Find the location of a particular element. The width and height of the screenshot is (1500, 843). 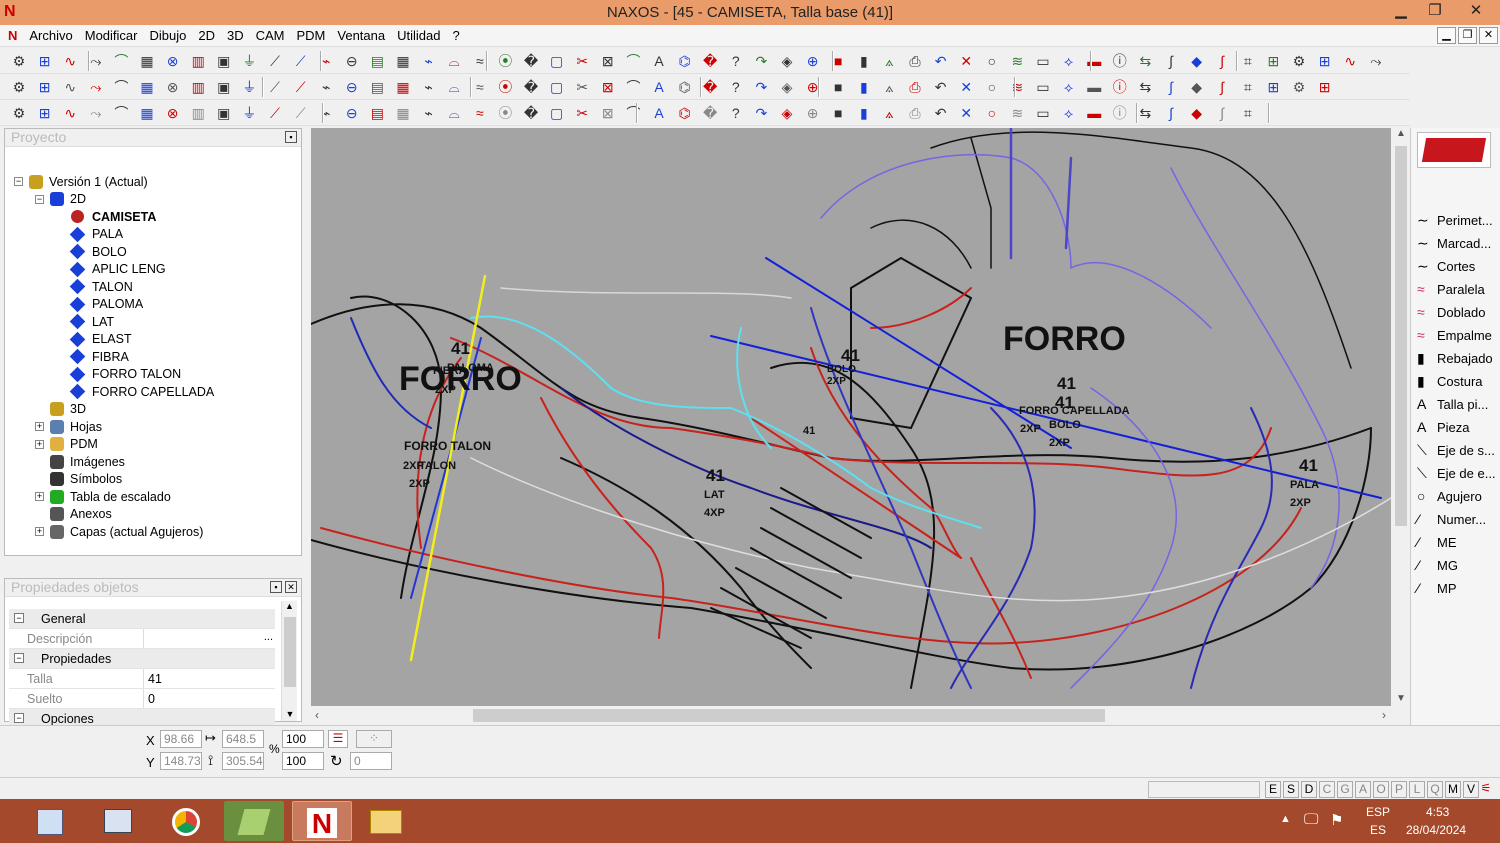

tree-item: APLIC LENG is located at coordinates (117, 269).